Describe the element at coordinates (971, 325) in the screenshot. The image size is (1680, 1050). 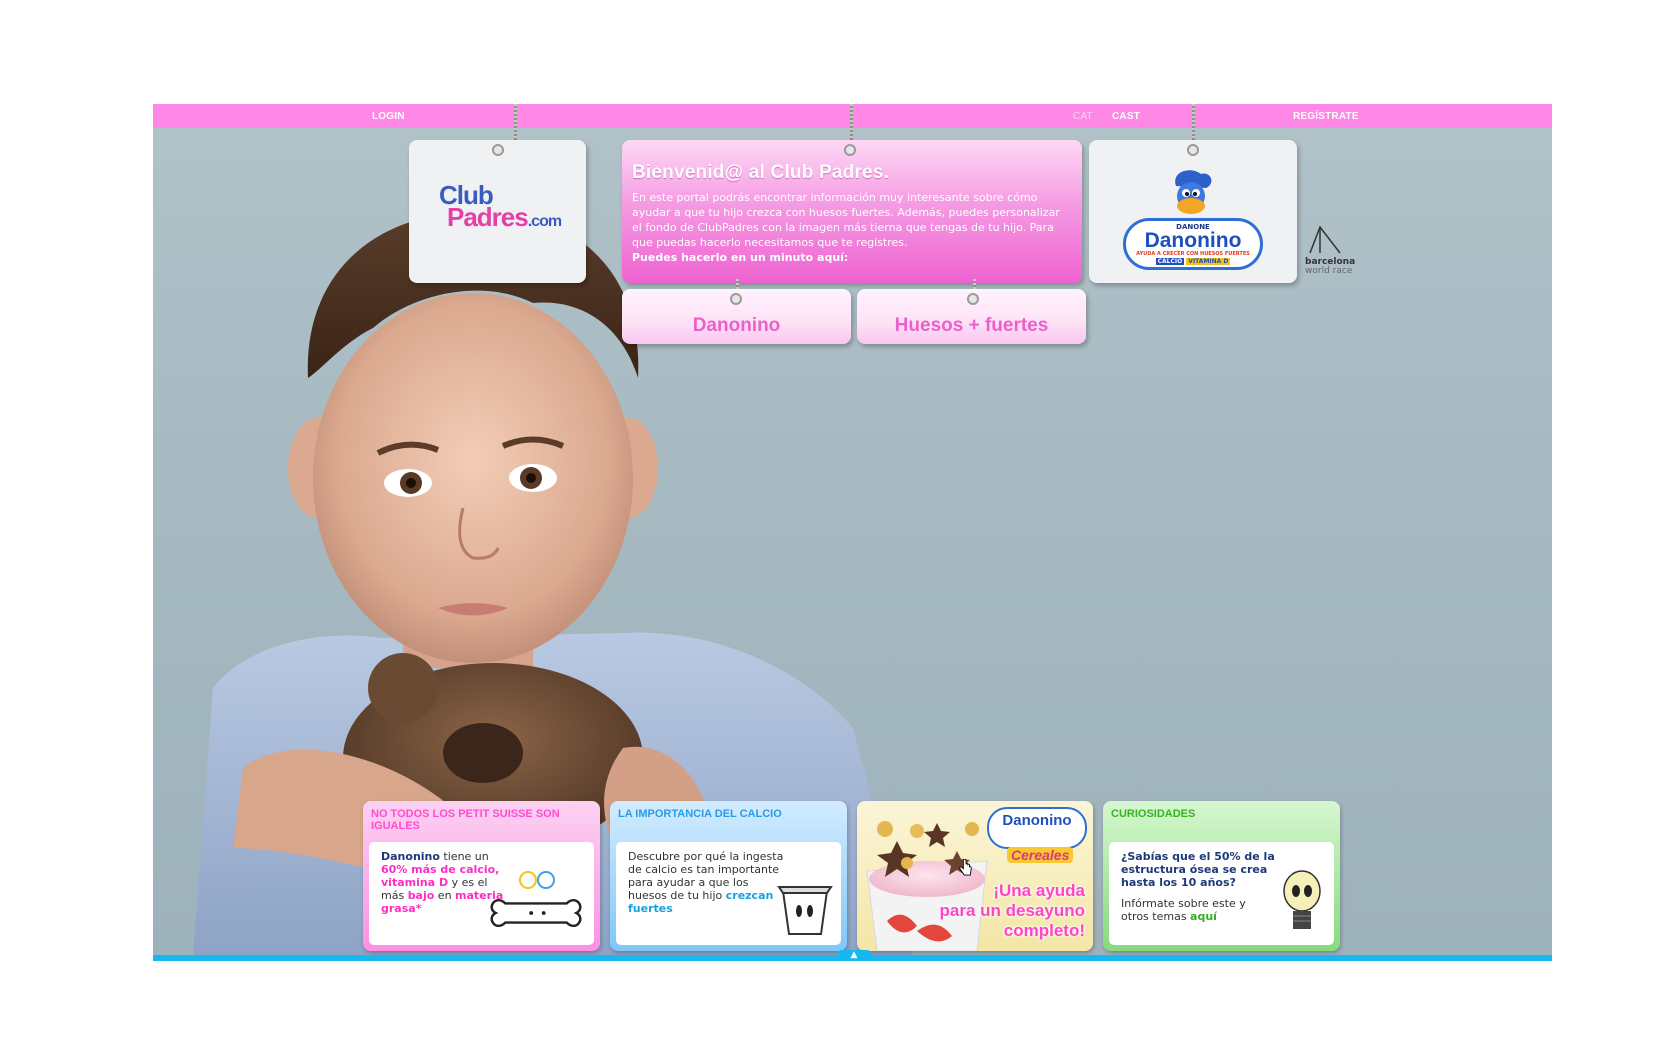
I see `huesos-fuertes-button-label: Huesos + fuertes` at that location.